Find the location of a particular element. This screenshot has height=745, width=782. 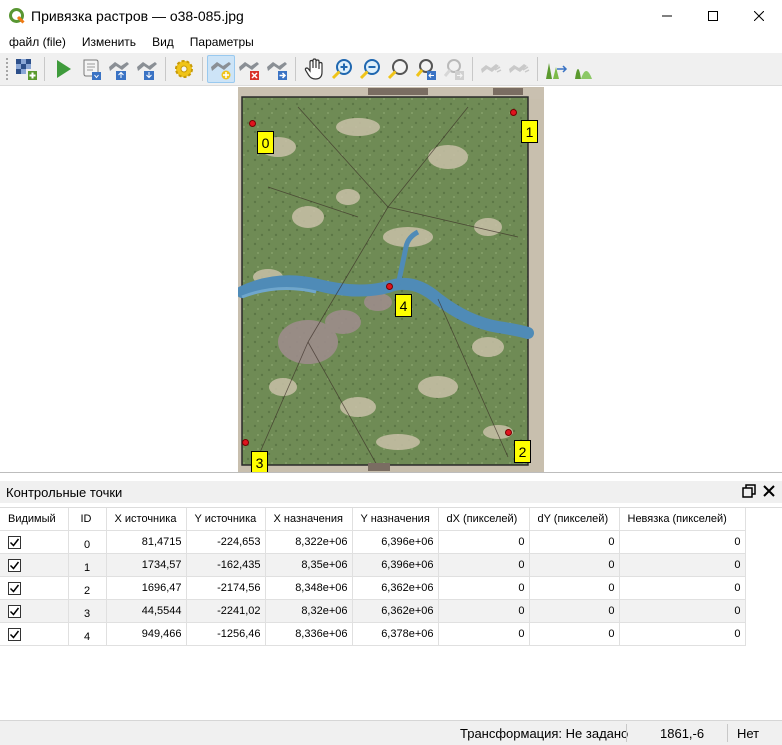

qgis-logo-icon is located at coordinates (17, 16).